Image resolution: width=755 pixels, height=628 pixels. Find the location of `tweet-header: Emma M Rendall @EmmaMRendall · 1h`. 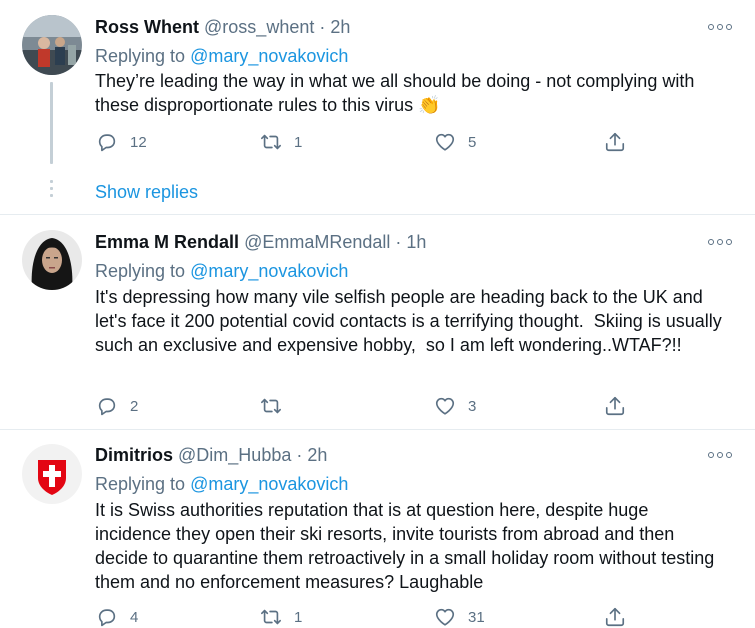

tweet-header: Emma M Rendall @EmmaMRendall · 1h is located at coordinates (260, 242).